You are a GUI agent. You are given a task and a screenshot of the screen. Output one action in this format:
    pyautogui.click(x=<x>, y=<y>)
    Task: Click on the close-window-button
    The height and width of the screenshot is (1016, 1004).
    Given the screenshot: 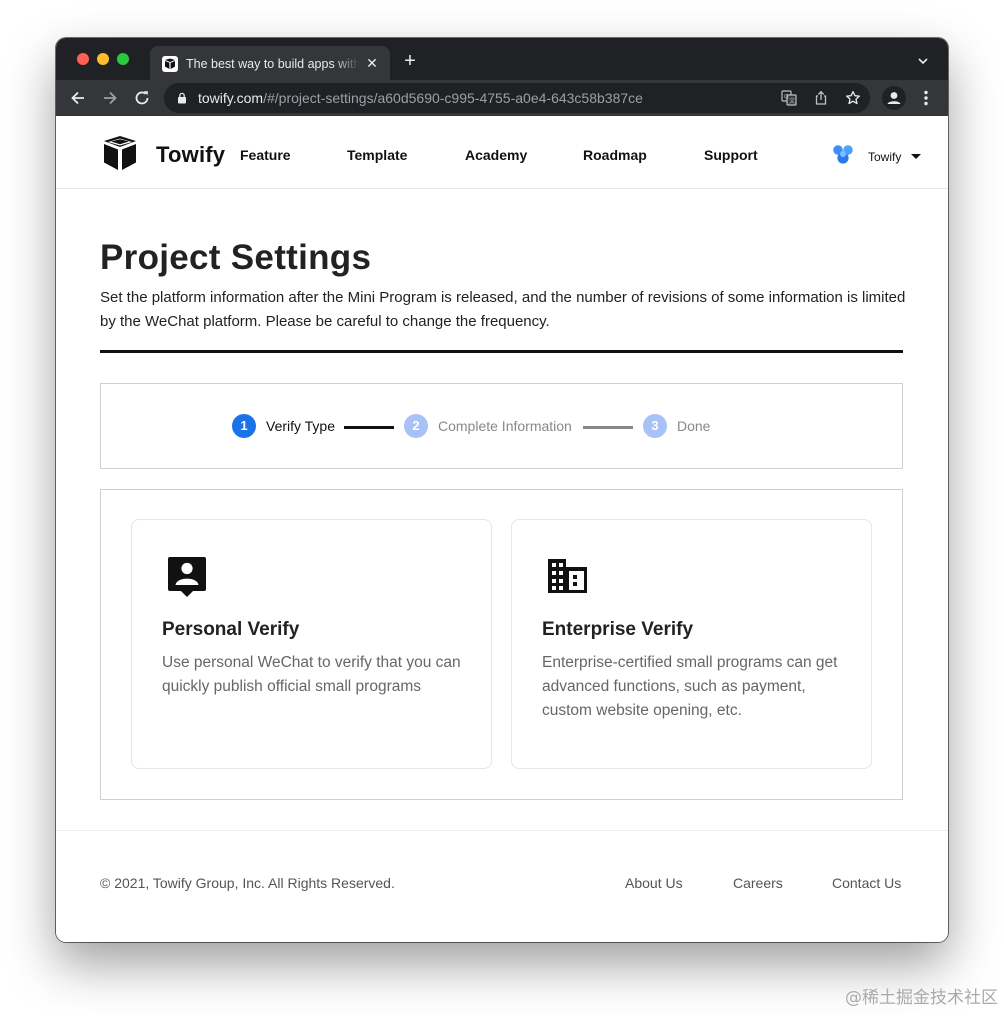 What is the action you would take?
    pyautogui.click(x=83, y=59)
    